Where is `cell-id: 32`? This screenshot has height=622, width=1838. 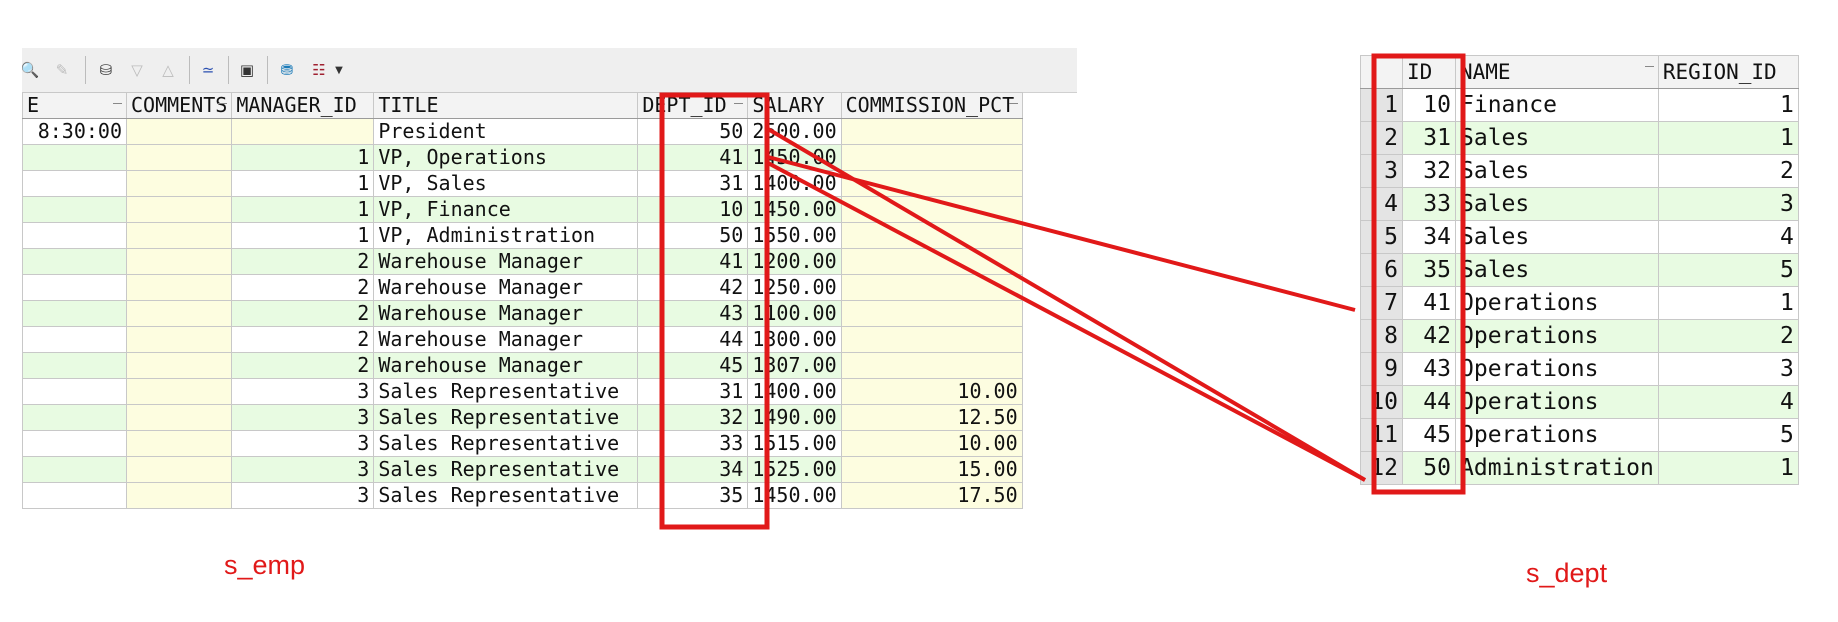 cell-id: 32 is located at coordinates (1429, 171).